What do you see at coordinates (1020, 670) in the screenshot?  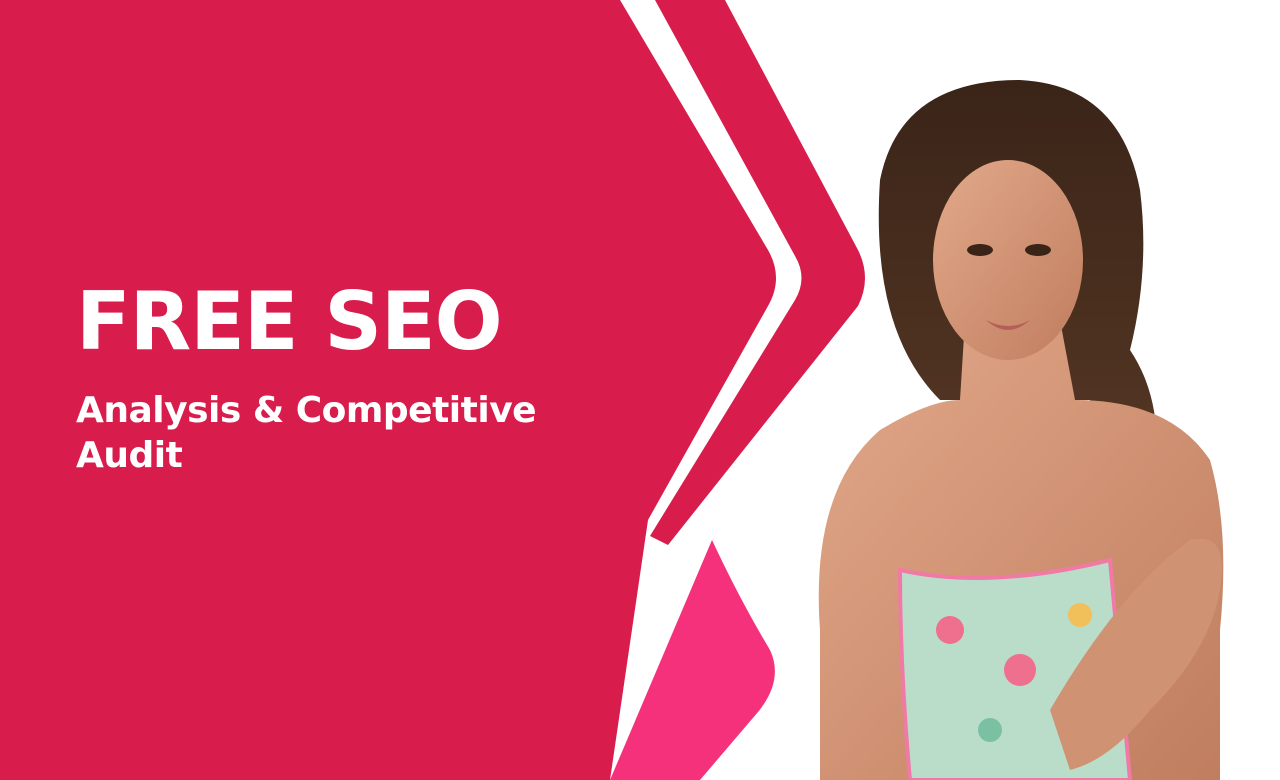 I see `flower-2-shape` at bounding box center [1020, 670].